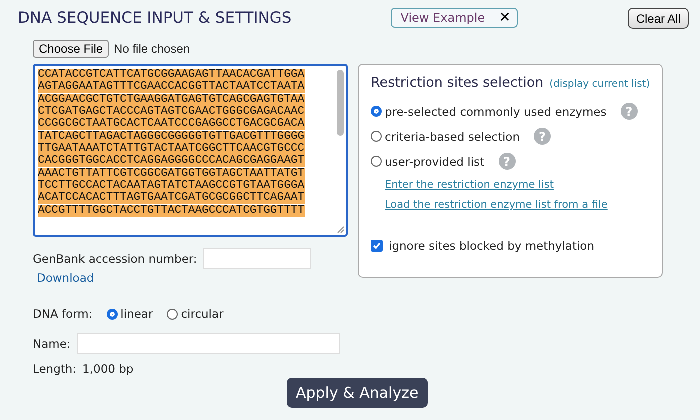  Describe the element at coordinates (341, 230) in the screenshot. I see `resize-grip-icon` at that location.